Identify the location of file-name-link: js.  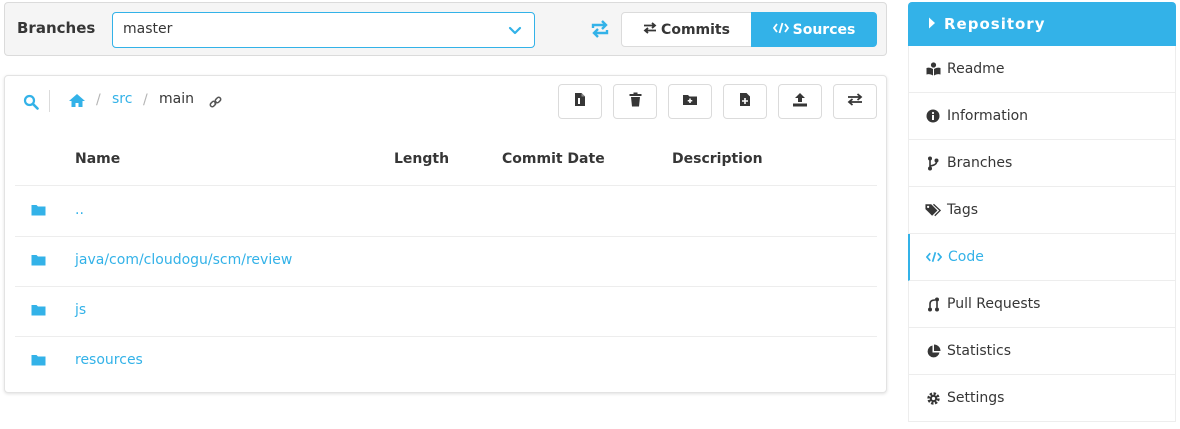
(80, 310).